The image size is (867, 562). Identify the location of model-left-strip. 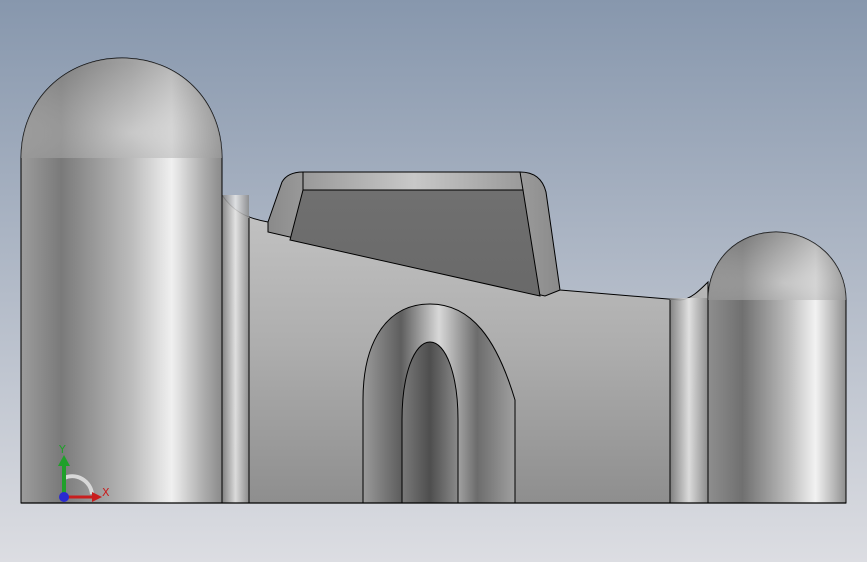
(235, 349).